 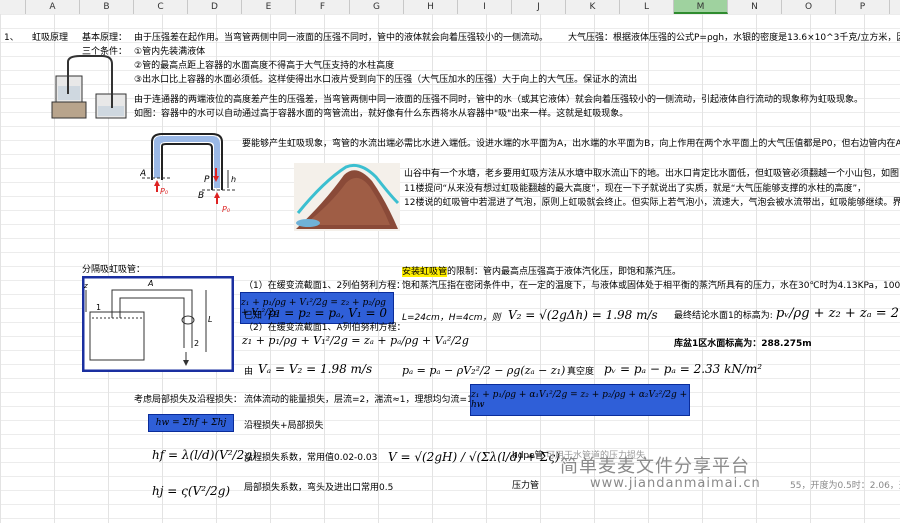 What do you see at coordinates (50, 38) in the screenshot?
I see `topic-title: 虹吸原理` at bounding box center [50, 38].